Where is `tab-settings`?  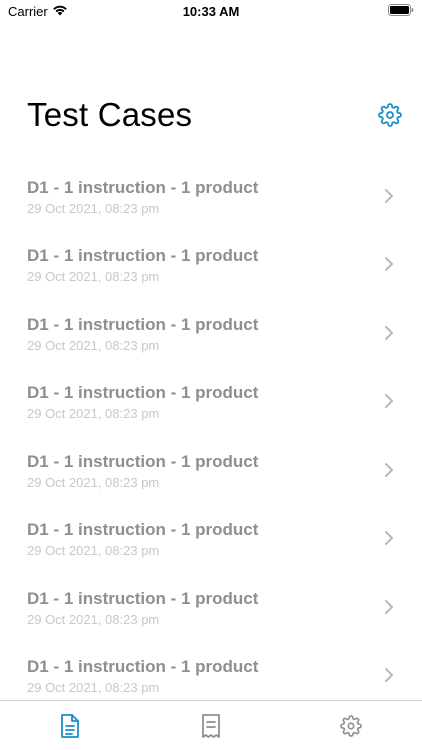
tab-settings is located at coordinates (351, 726).